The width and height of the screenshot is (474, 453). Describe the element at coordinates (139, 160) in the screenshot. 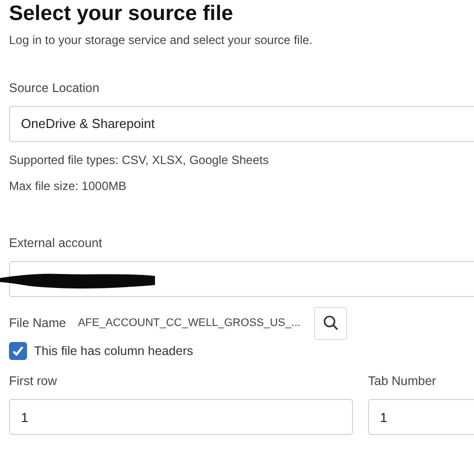

I see `supported-types-note: Supported file types: CSV, XLSX, Google Sheets` at that location.